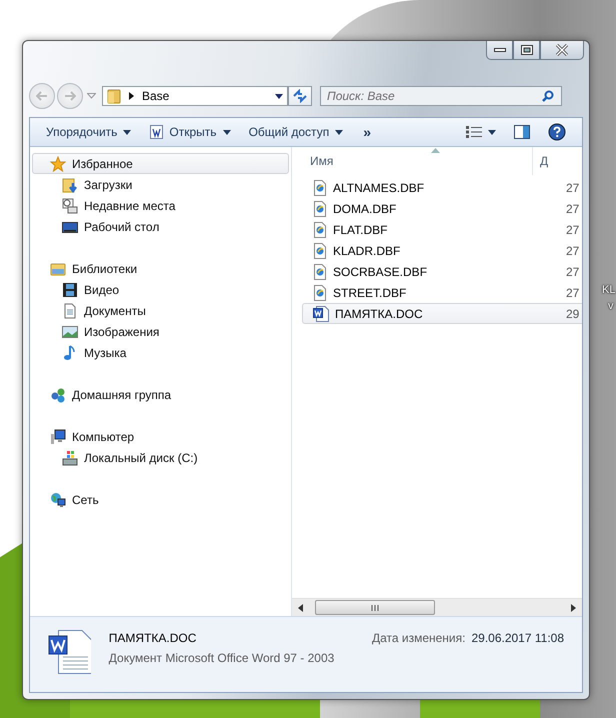  I want to click on maximize-icon, so click(526, 50).